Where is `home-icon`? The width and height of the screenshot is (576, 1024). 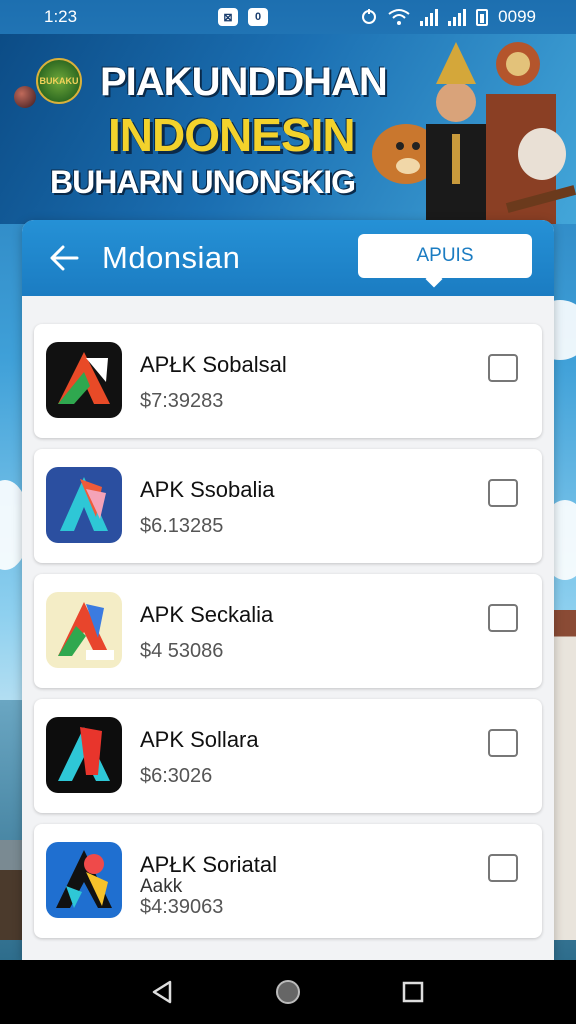
home-icon is located at coordinates (287, 992).